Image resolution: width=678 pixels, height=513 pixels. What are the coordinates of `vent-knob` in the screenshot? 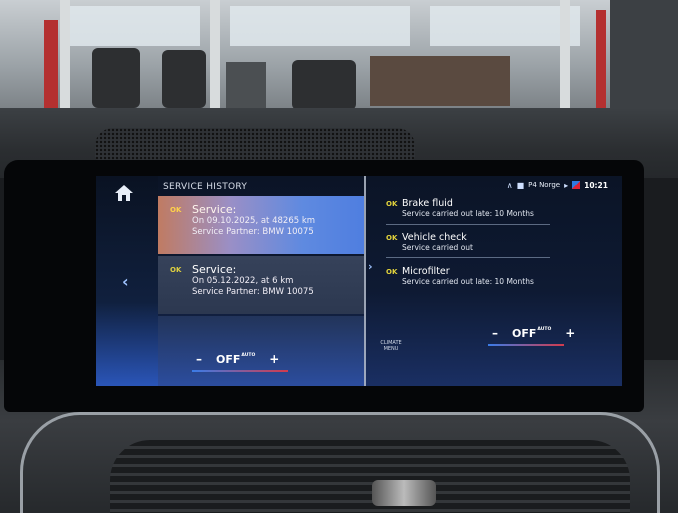 It's located at (404, 493).